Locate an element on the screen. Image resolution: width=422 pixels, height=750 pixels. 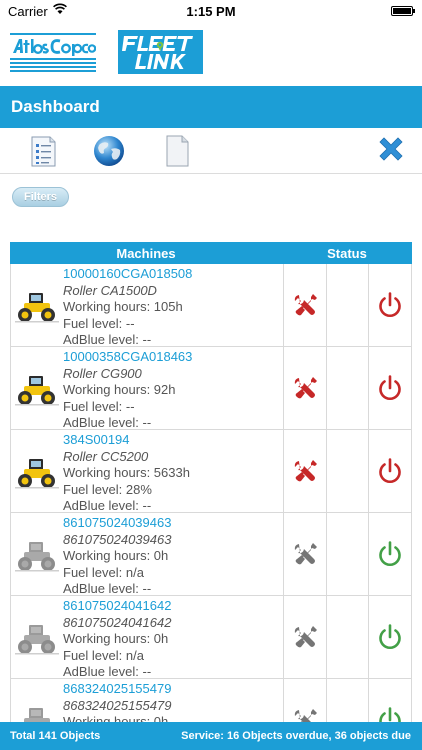
machine-model: 861075024039463 is located at coordinates (117, 539).